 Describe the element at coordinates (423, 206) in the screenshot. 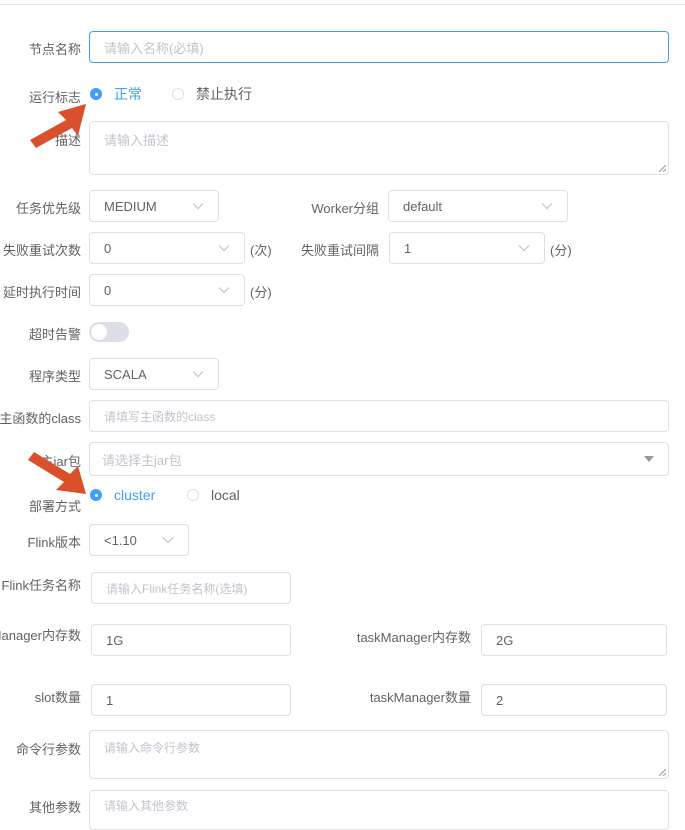

I see `worker-group-value: default` at that location.